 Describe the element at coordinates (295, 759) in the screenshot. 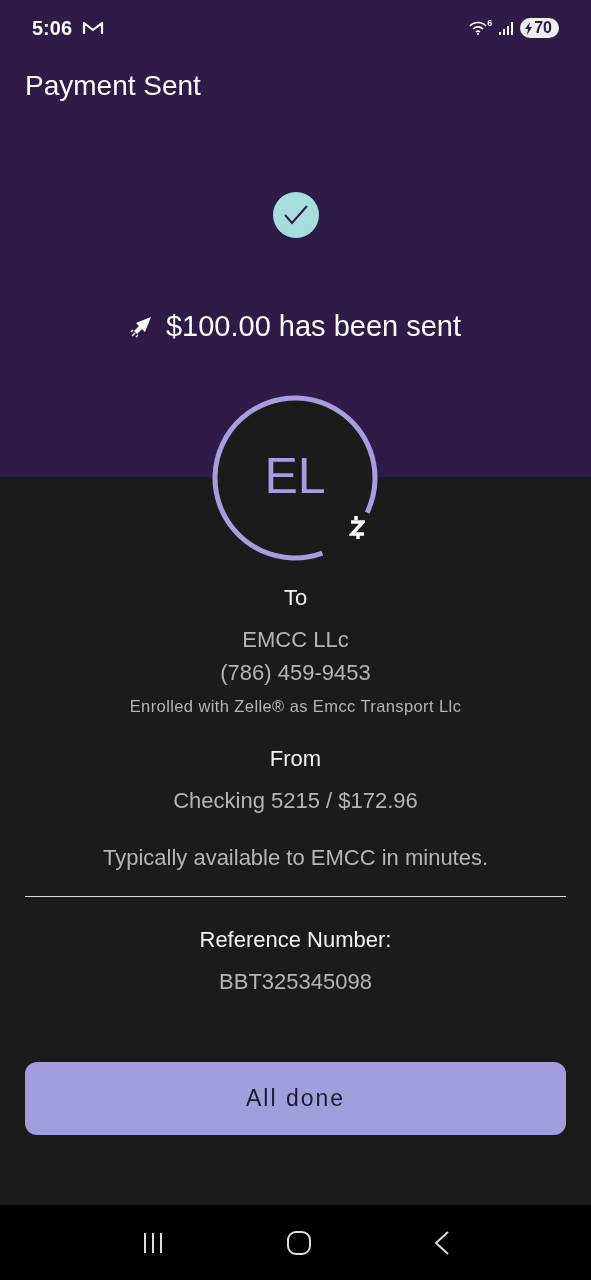

I see `from-label: From` at that location.